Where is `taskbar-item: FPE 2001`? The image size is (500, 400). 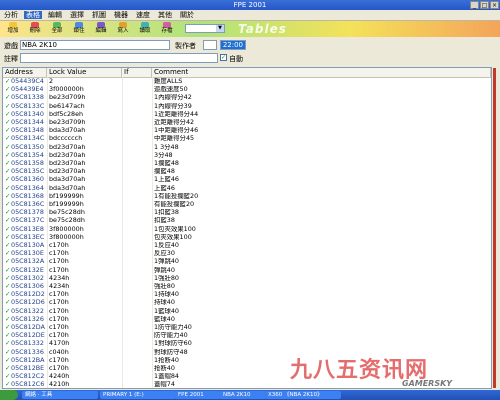
taskbar-item: FPE 2001 is located at coordinates (198, 395).